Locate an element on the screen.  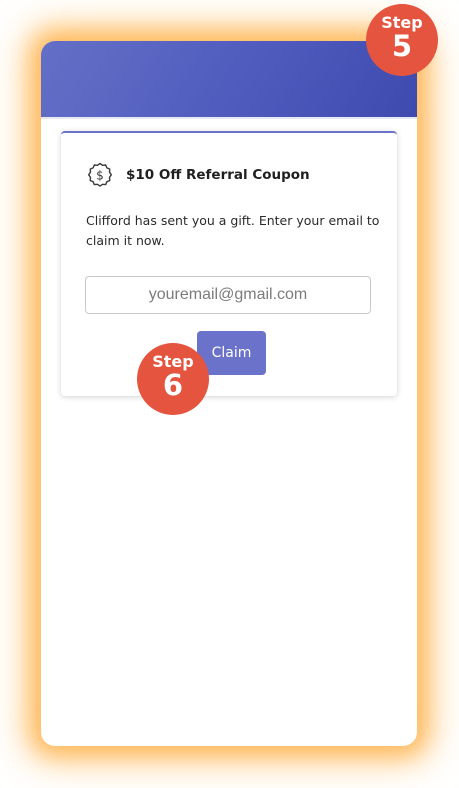
step-5-badge: Step 5 is located at coordinates (402, 40).